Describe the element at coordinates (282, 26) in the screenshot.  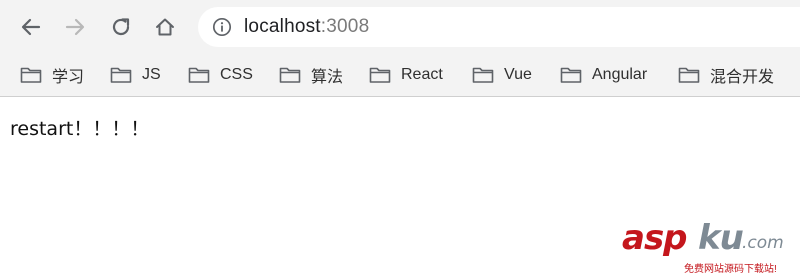
I see `url-host: localhost` at that location.